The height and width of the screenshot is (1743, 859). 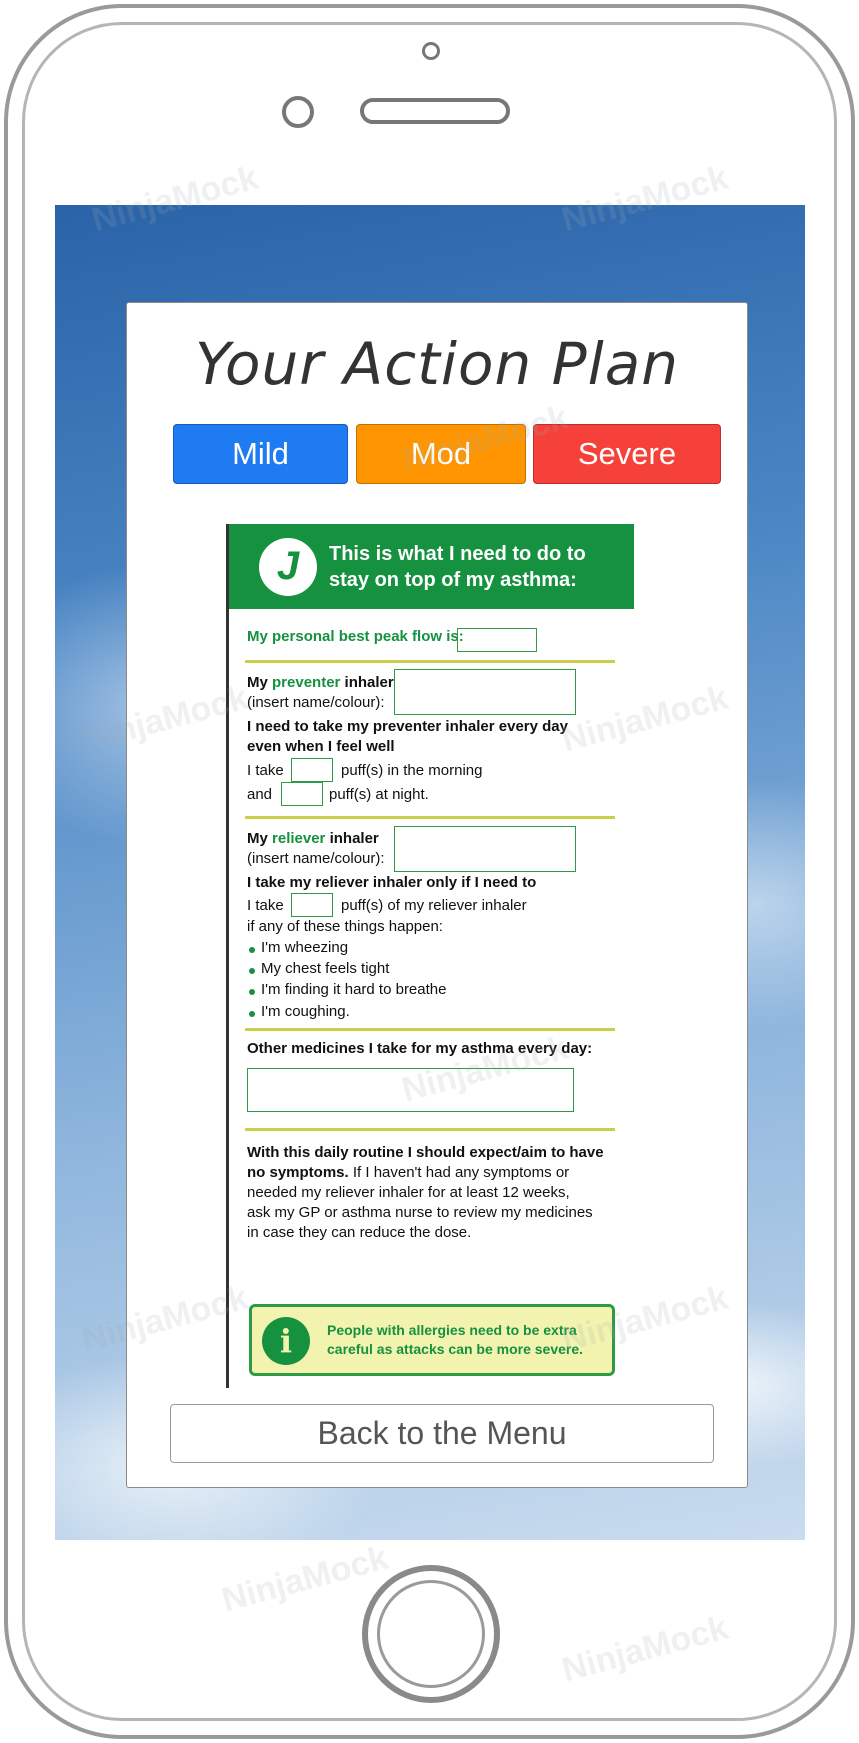 I want to click on reliever-take-prefix: I take, so click(x=265, y=905).